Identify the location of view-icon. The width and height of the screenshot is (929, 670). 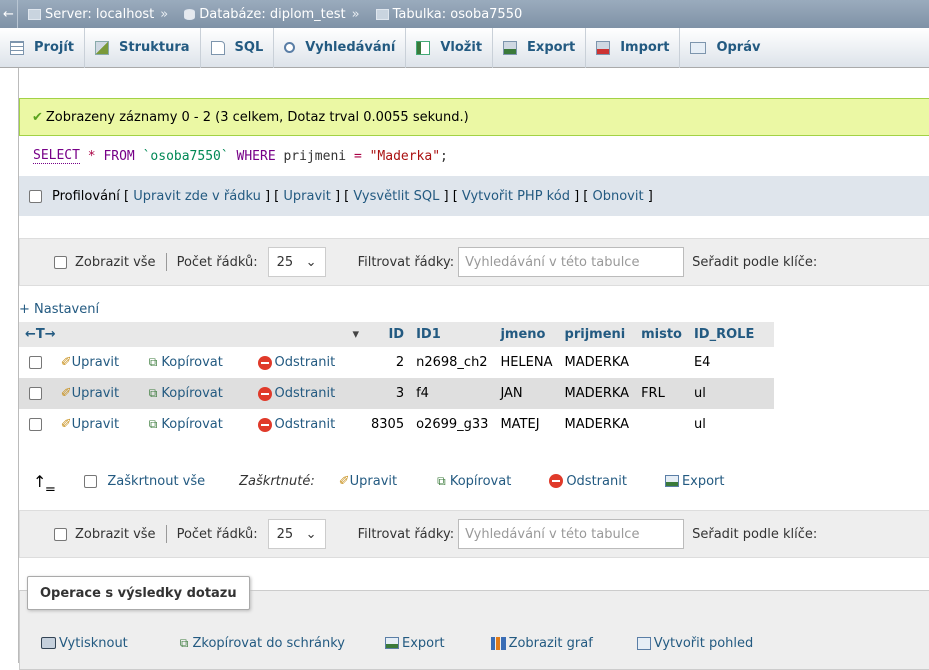
(643, 643).